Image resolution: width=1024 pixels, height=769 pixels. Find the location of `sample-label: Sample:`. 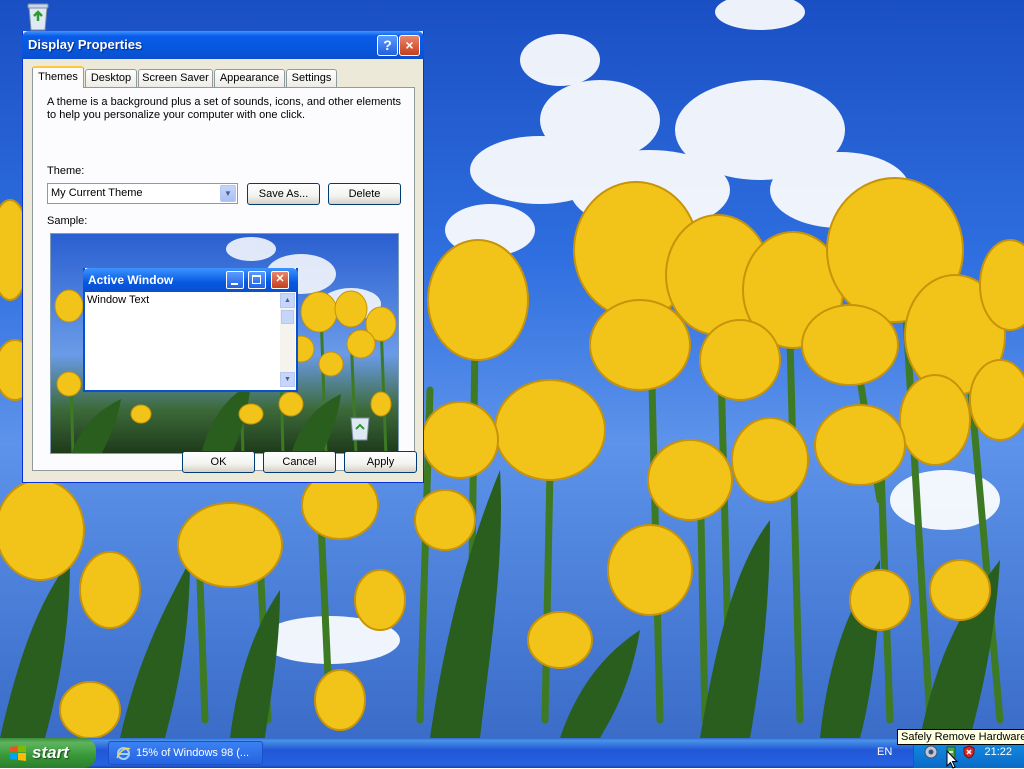

sample-label: Sample: is located at coordinates (67, 221).